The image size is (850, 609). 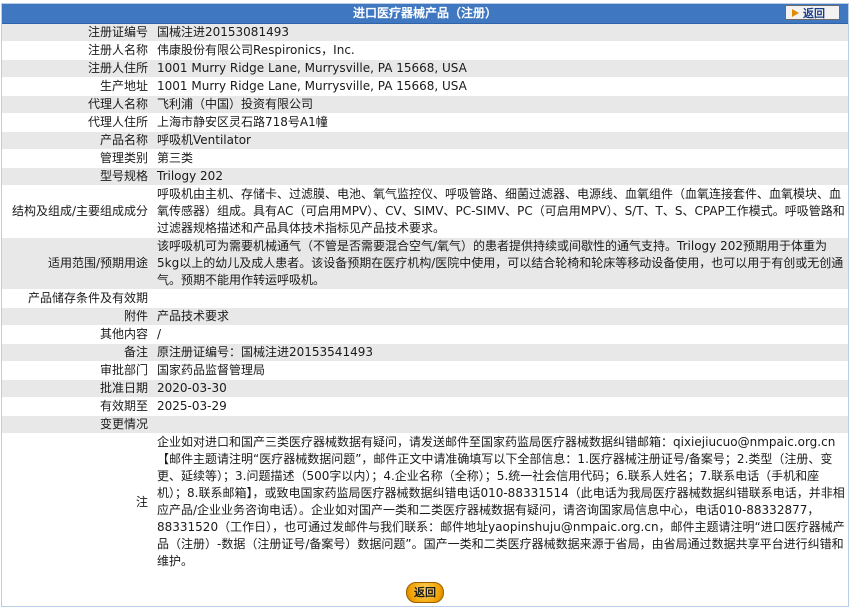 I want to click on field-value: 第三类, so click(x=499, y=158).